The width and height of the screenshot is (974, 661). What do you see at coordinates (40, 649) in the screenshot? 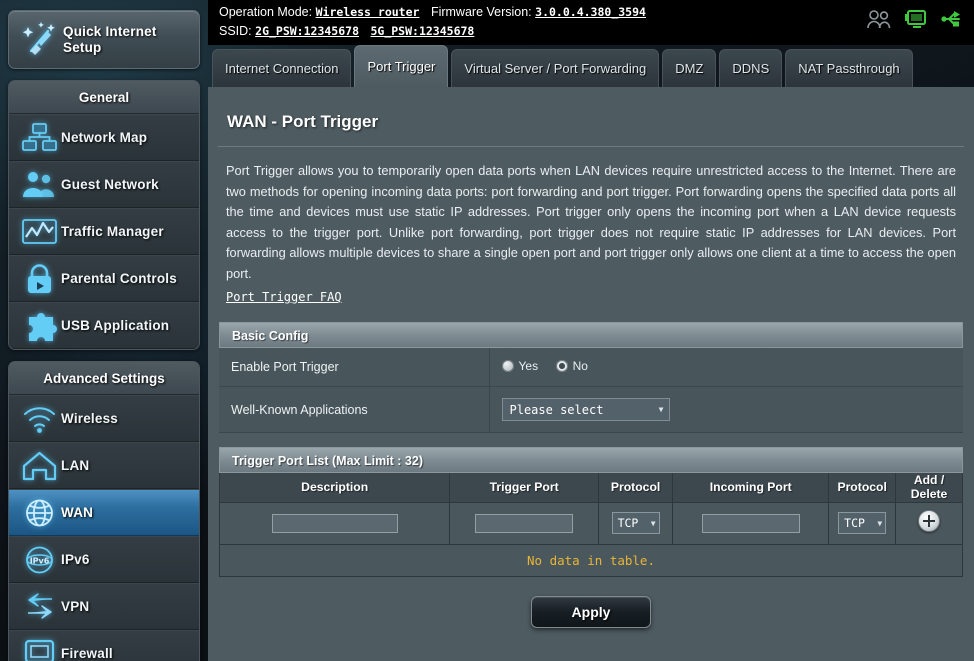
I see `firewall-icon` at bounding box center [40, 649].